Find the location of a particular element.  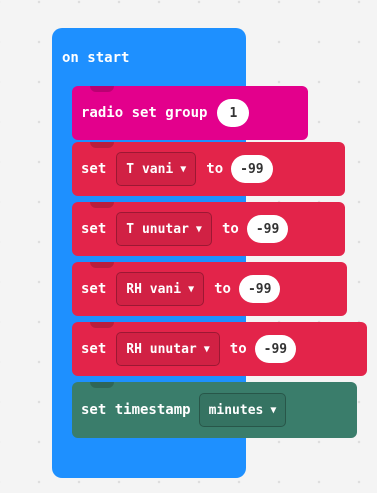

timestamp-unit: minutes is located at coordinates (236, 410).